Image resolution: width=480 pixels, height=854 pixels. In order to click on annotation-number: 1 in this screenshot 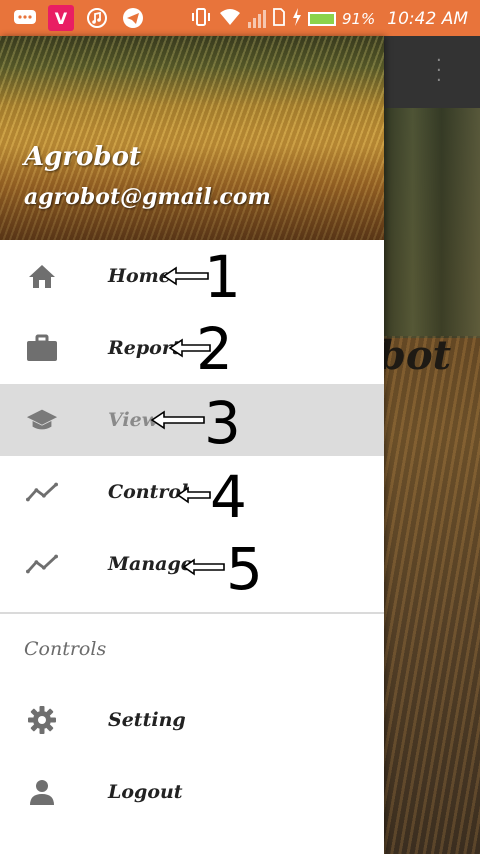, I will do `click(222, 277)`.